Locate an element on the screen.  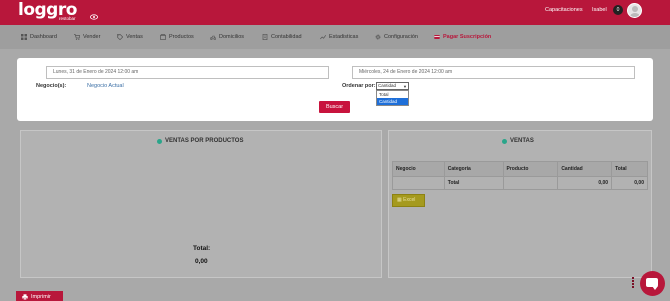
tag-icon is located at coordinates (120, 37).